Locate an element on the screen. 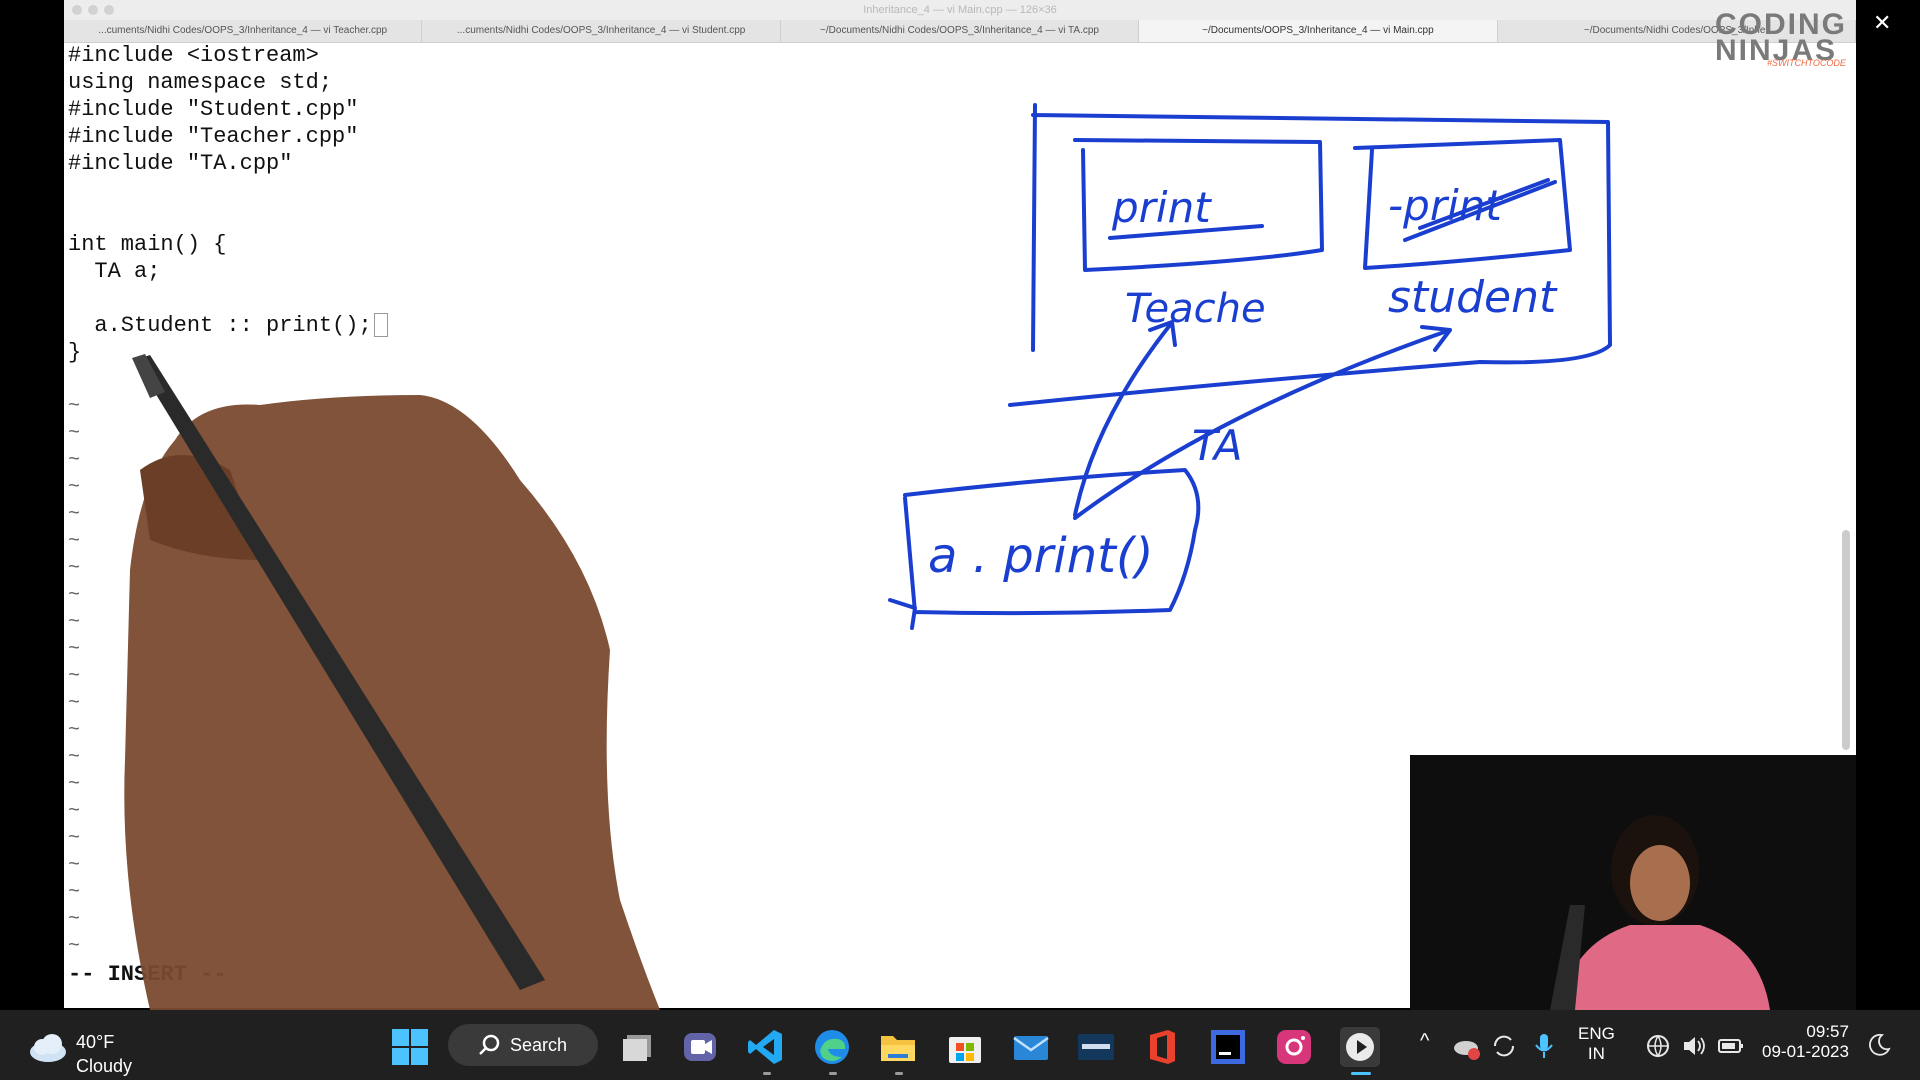  edge-icon is located at coordinates (832, 1047).